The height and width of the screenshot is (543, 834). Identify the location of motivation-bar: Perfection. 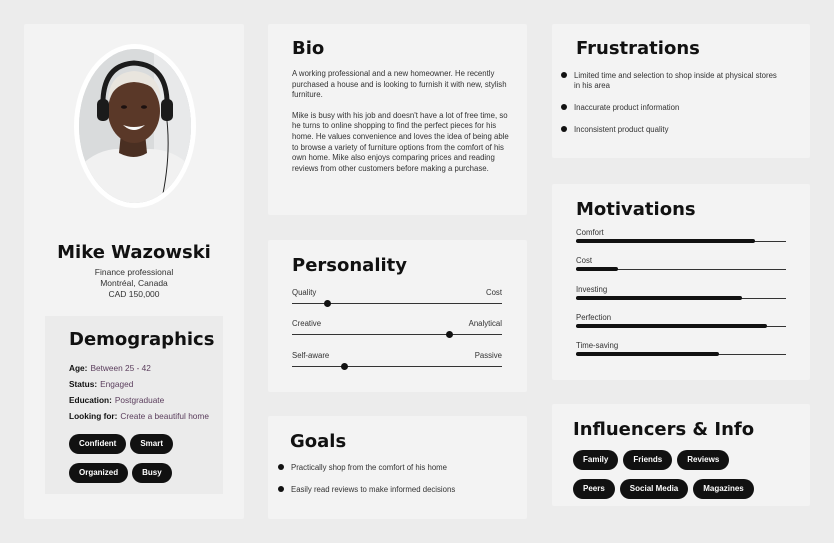
(681, 320).